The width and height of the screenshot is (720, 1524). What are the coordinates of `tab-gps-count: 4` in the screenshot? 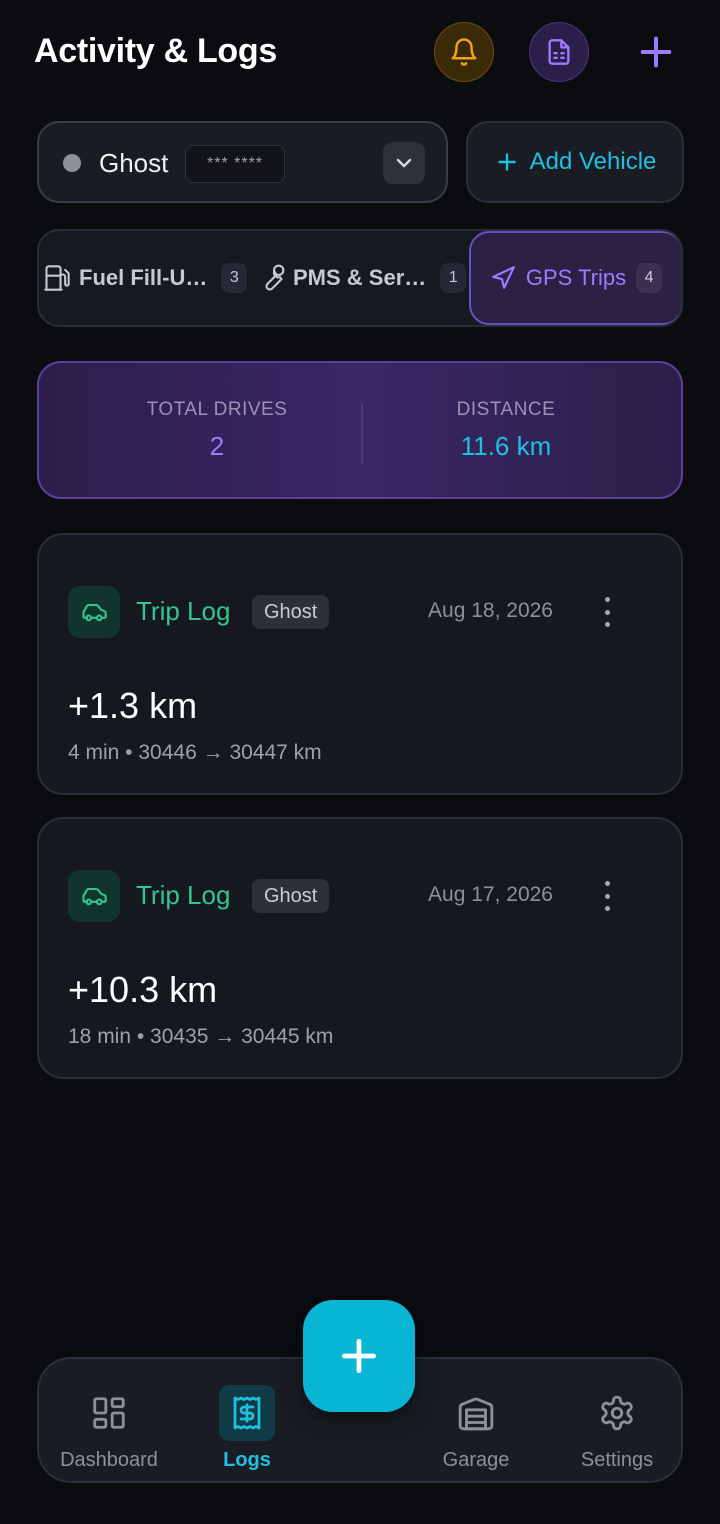 It's located at (649, 278).